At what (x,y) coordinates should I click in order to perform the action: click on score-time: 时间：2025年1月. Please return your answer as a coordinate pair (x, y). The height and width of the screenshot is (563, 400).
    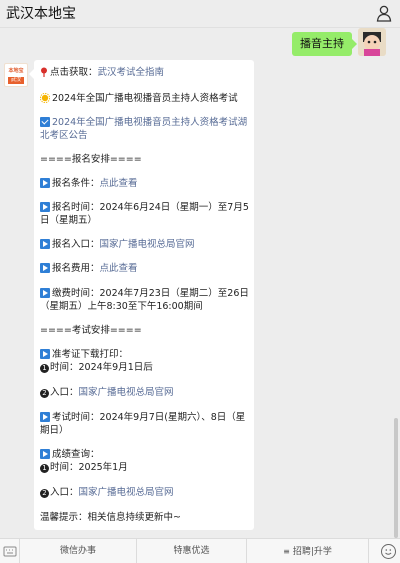
    Looking at the image, I should click on (89, 467).